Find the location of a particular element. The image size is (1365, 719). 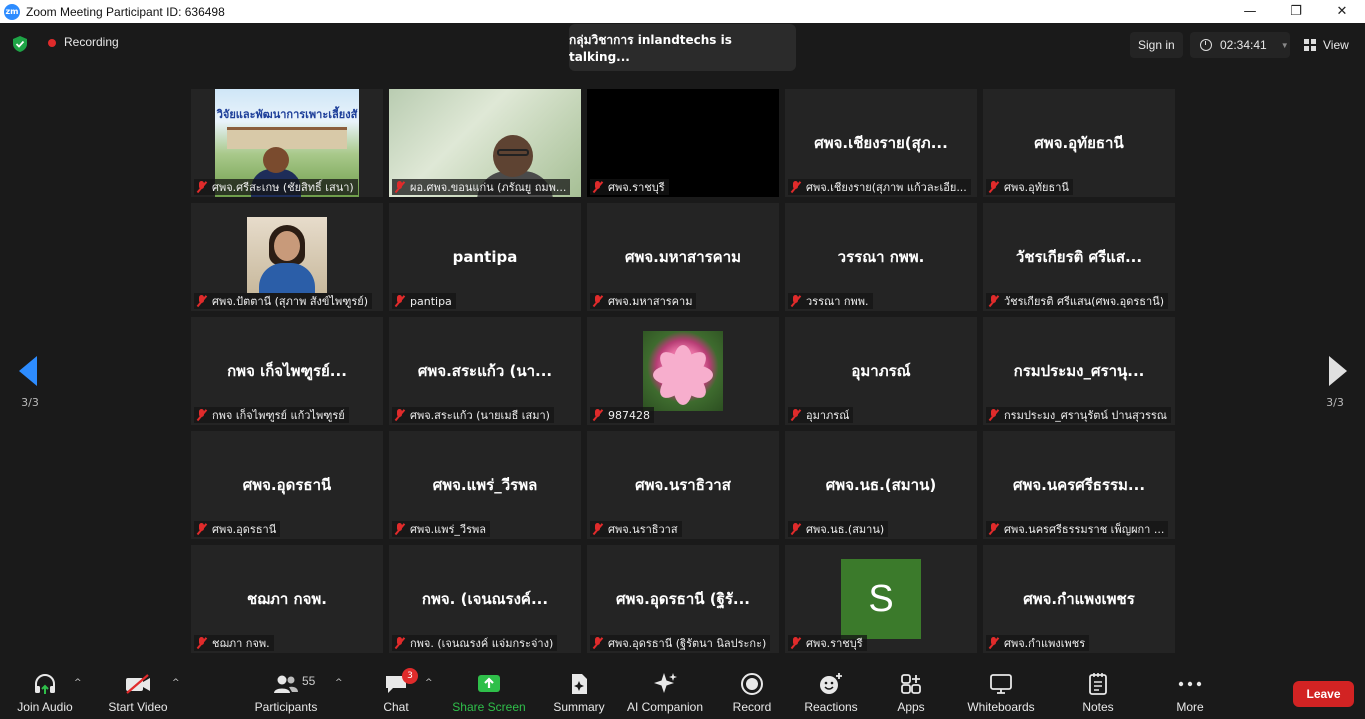

ai-companion-button: AI Companion is located at coordinates (665, 690).